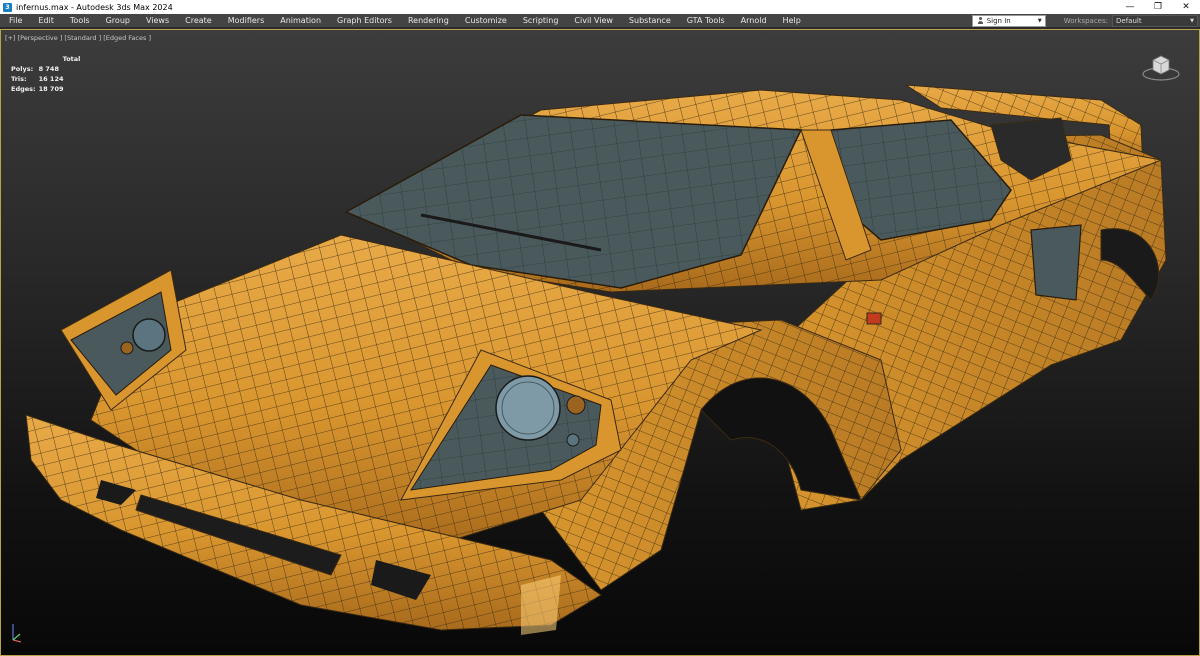 The height and width of the screenshot is (656, 1200). I want to click on menu-tools: Tools, so click(80, 20).